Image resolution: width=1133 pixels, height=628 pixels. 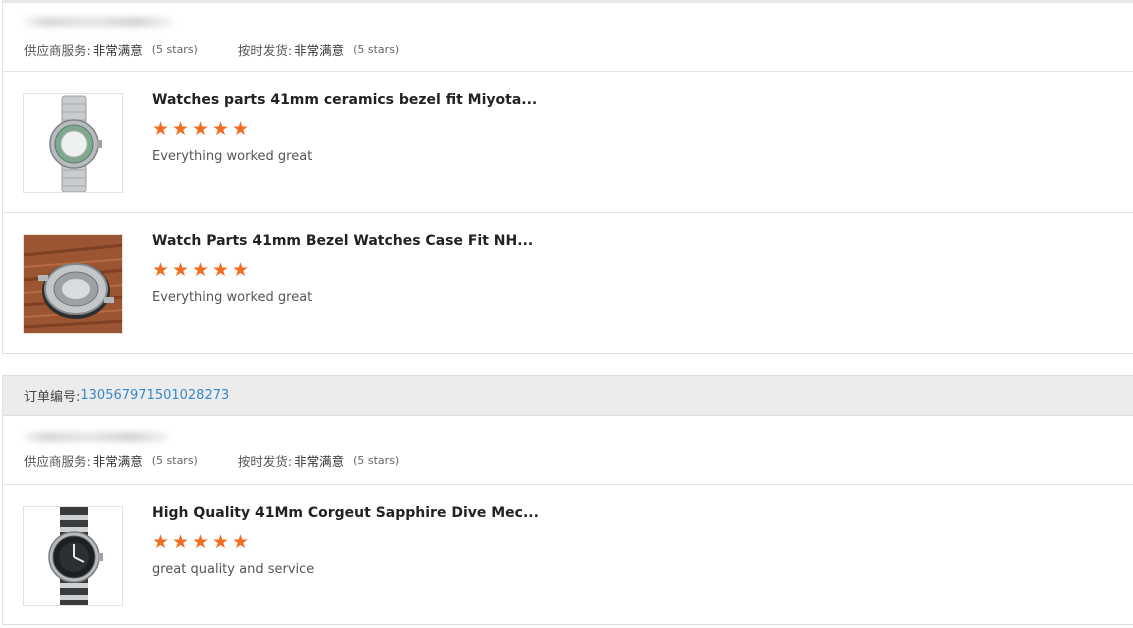 I want to click on order-number-link: 130567971501028273, so click(x=154, y=395).